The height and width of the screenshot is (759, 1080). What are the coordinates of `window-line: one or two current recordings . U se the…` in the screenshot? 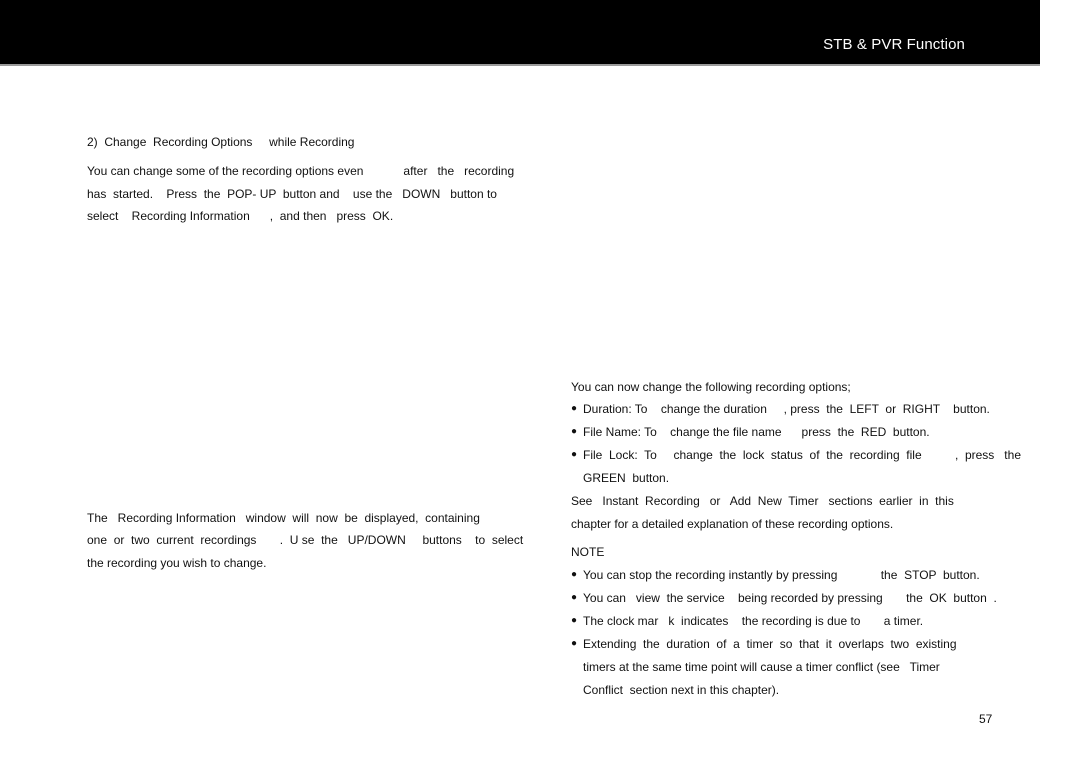 It's located at (305, 540).